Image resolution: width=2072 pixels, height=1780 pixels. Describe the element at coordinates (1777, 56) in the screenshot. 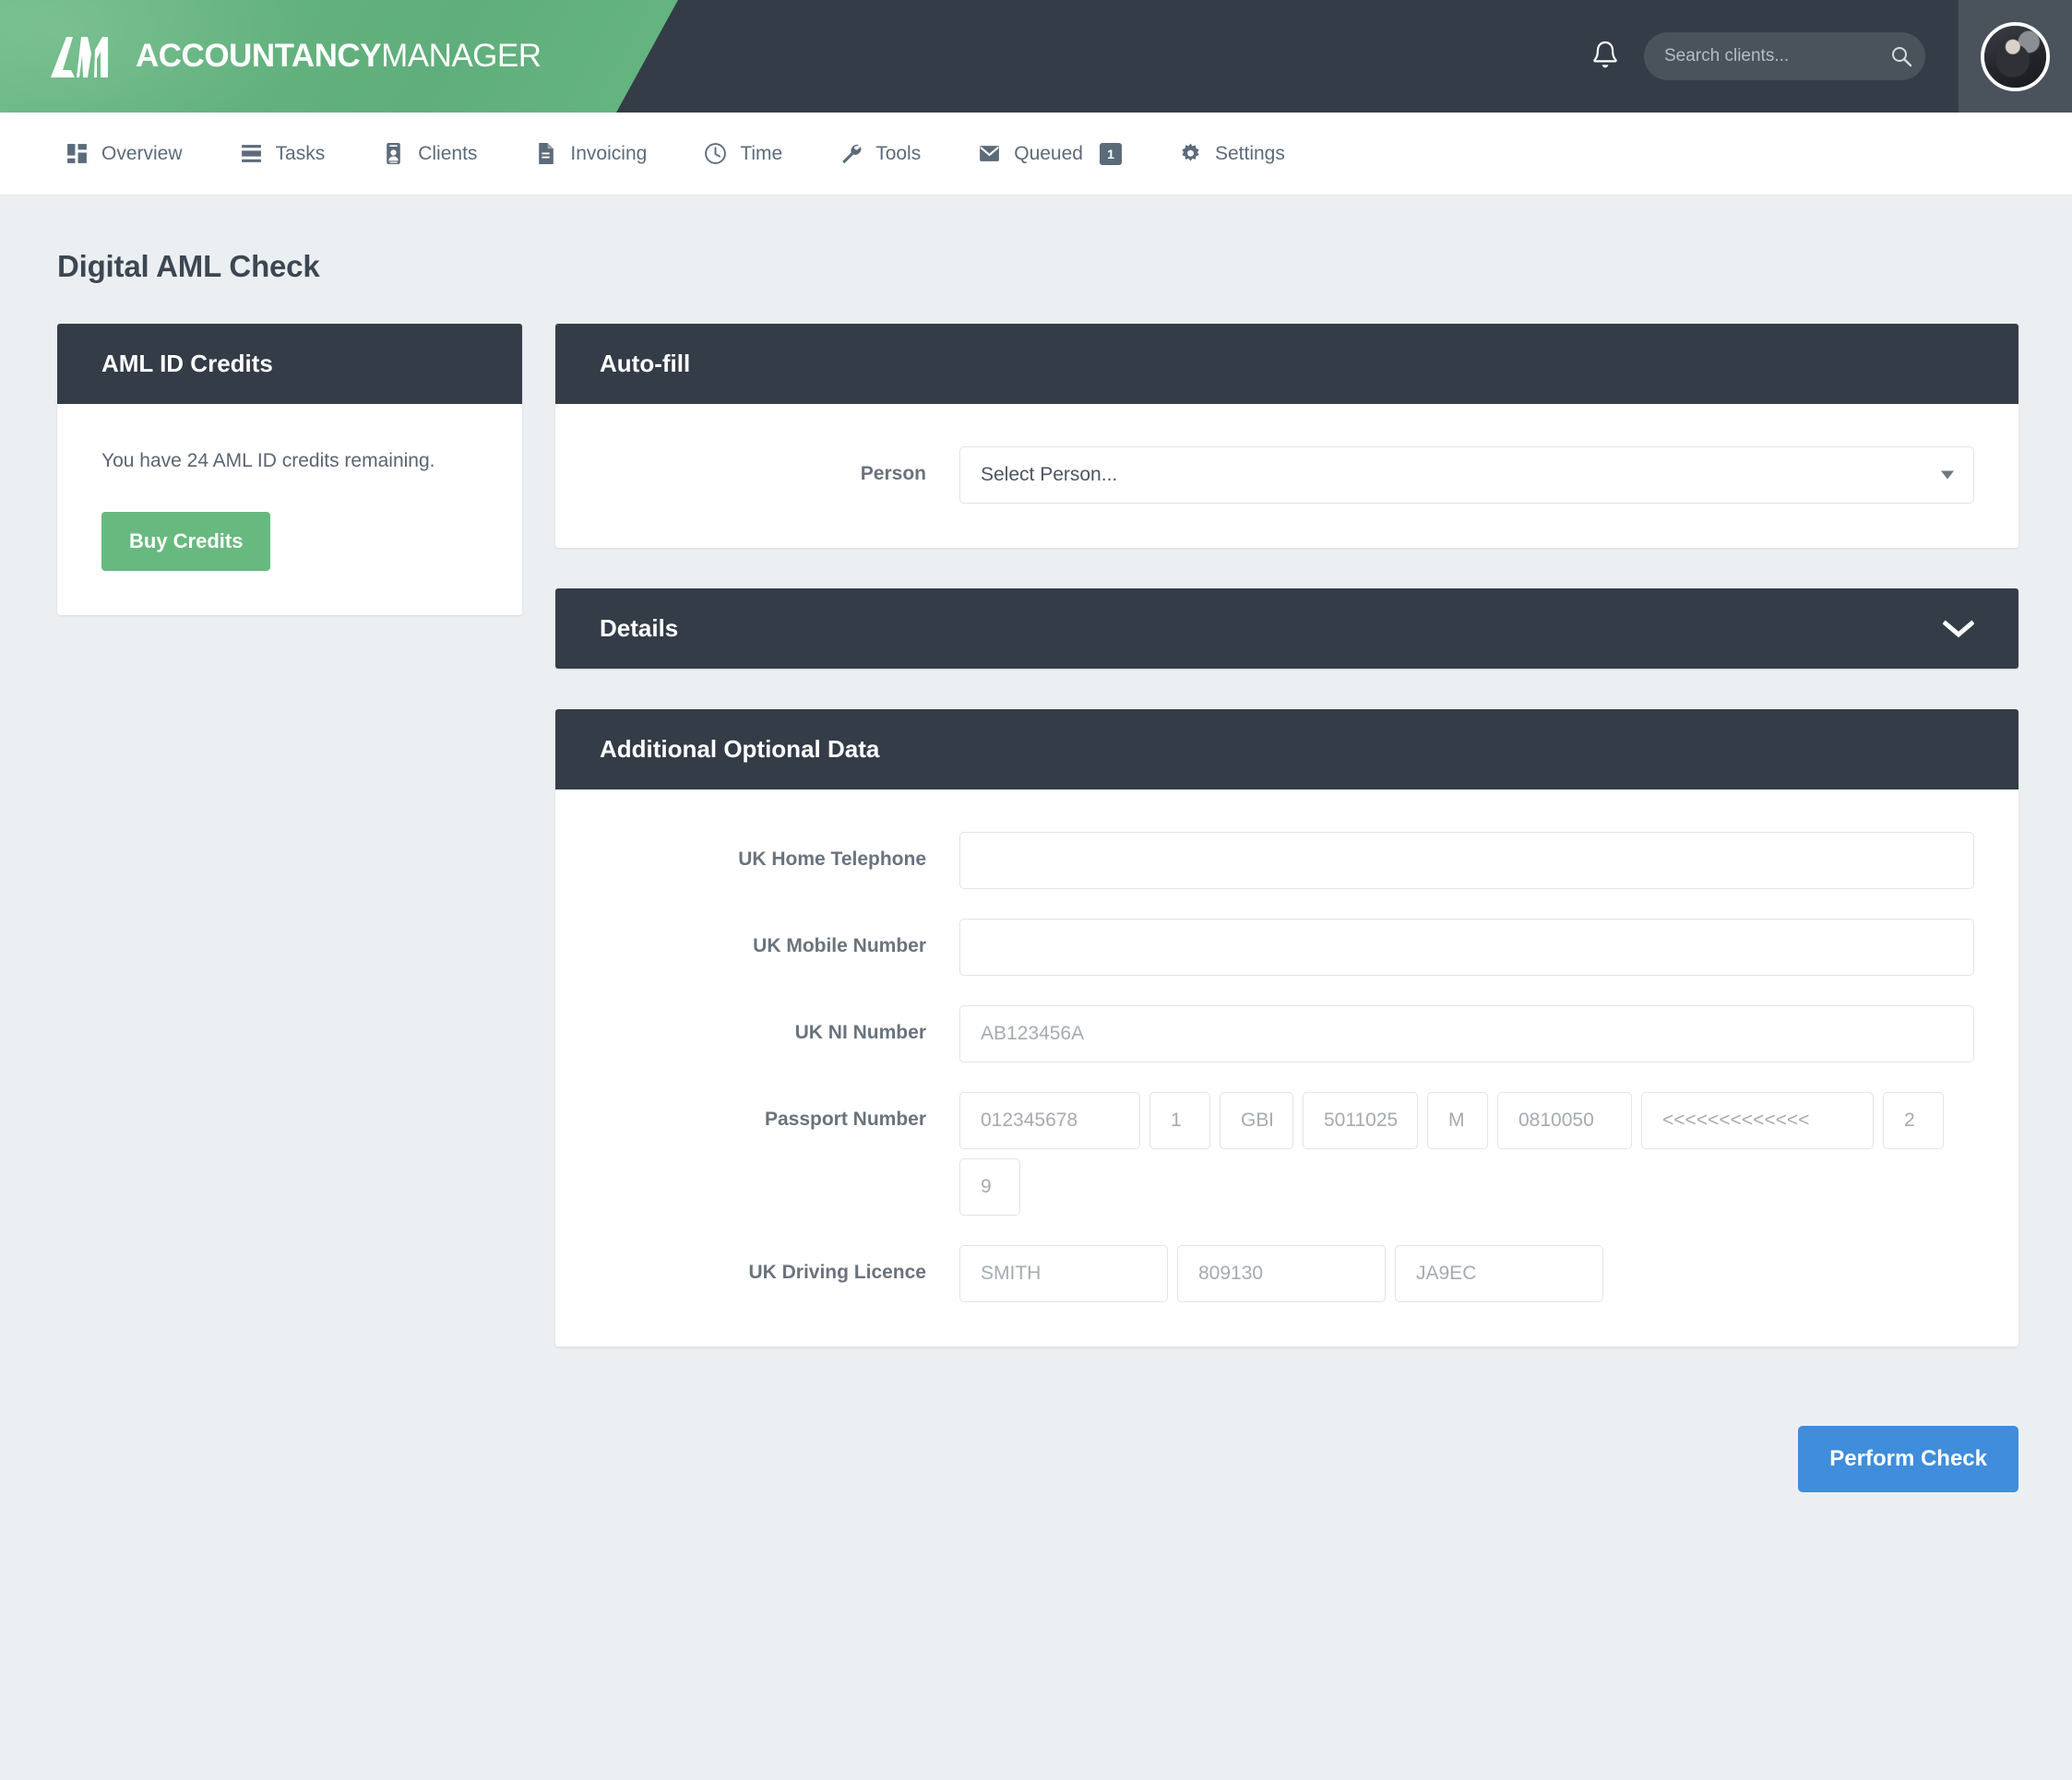

I see `search-input` at that location.